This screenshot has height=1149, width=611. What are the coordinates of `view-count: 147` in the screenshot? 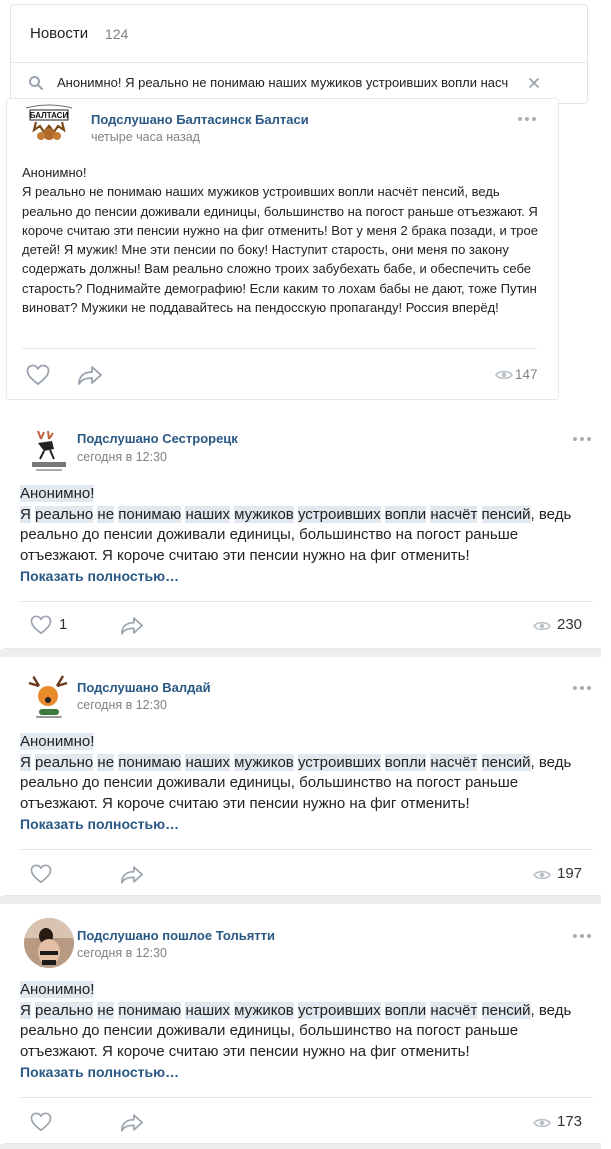 It's located at (526, 374).